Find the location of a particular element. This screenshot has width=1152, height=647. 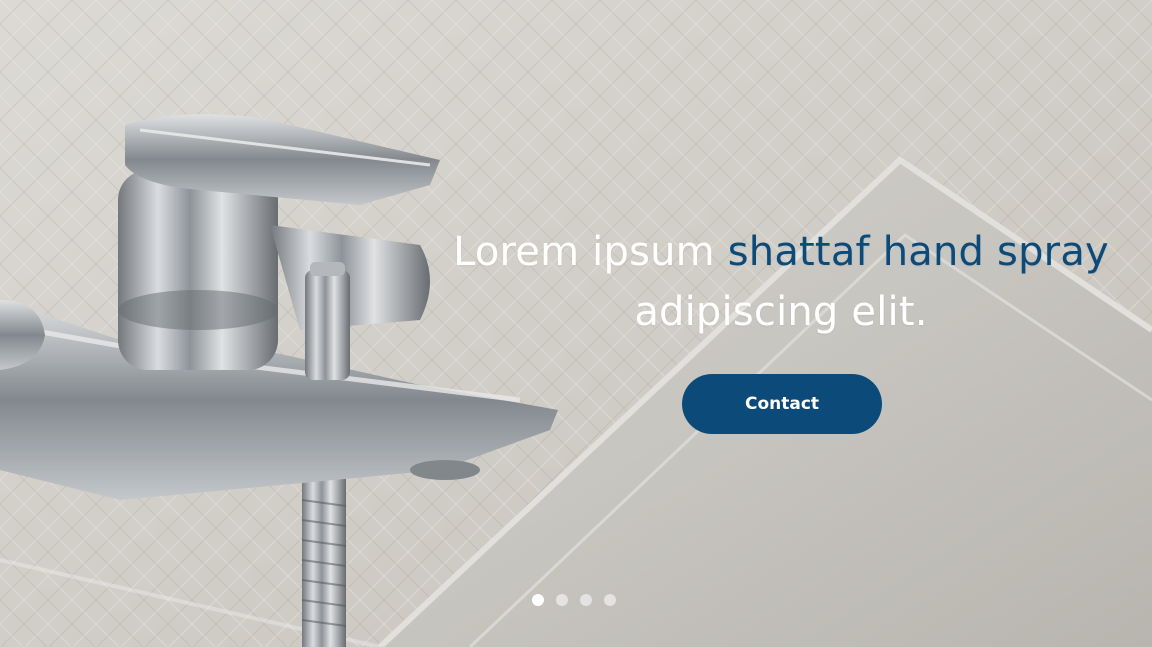

headline-accent-text: shattaf hand spray is located at coordinates (918, 252).